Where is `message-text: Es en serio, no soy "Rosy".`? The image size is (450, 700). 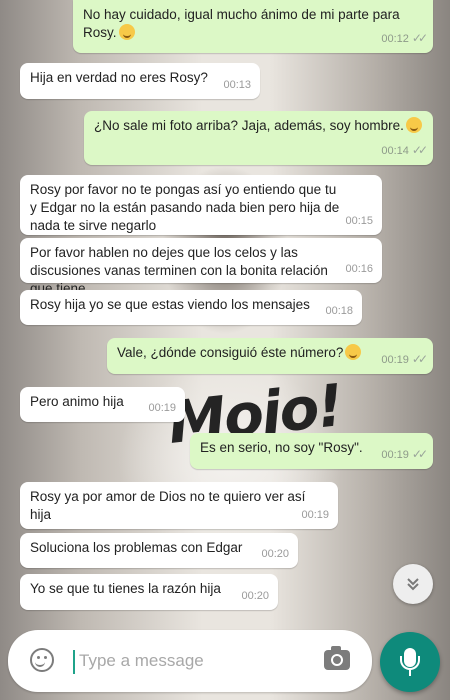 message-text: Es en serio, no soy "Rosy". is located at coordinates (281, 447).